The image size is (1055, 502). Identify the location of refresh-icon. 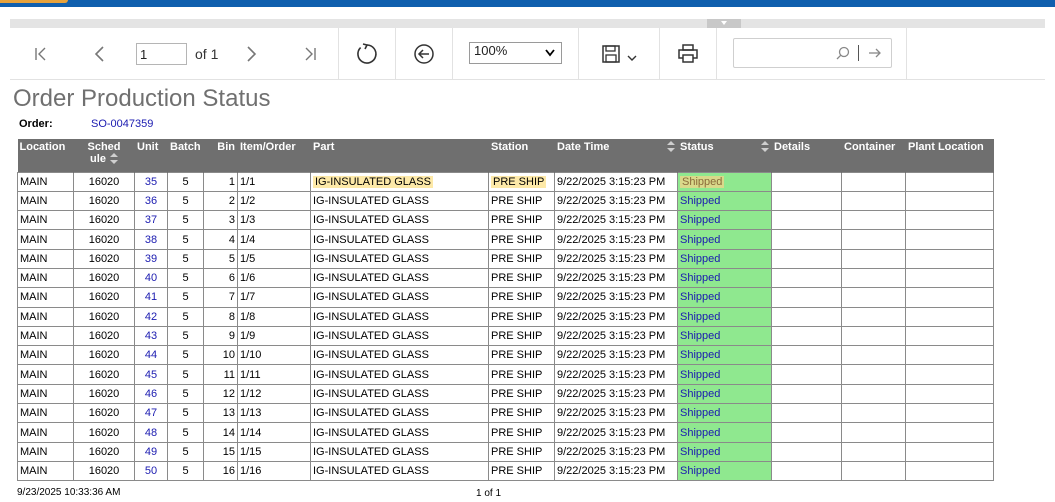
(367, 53).